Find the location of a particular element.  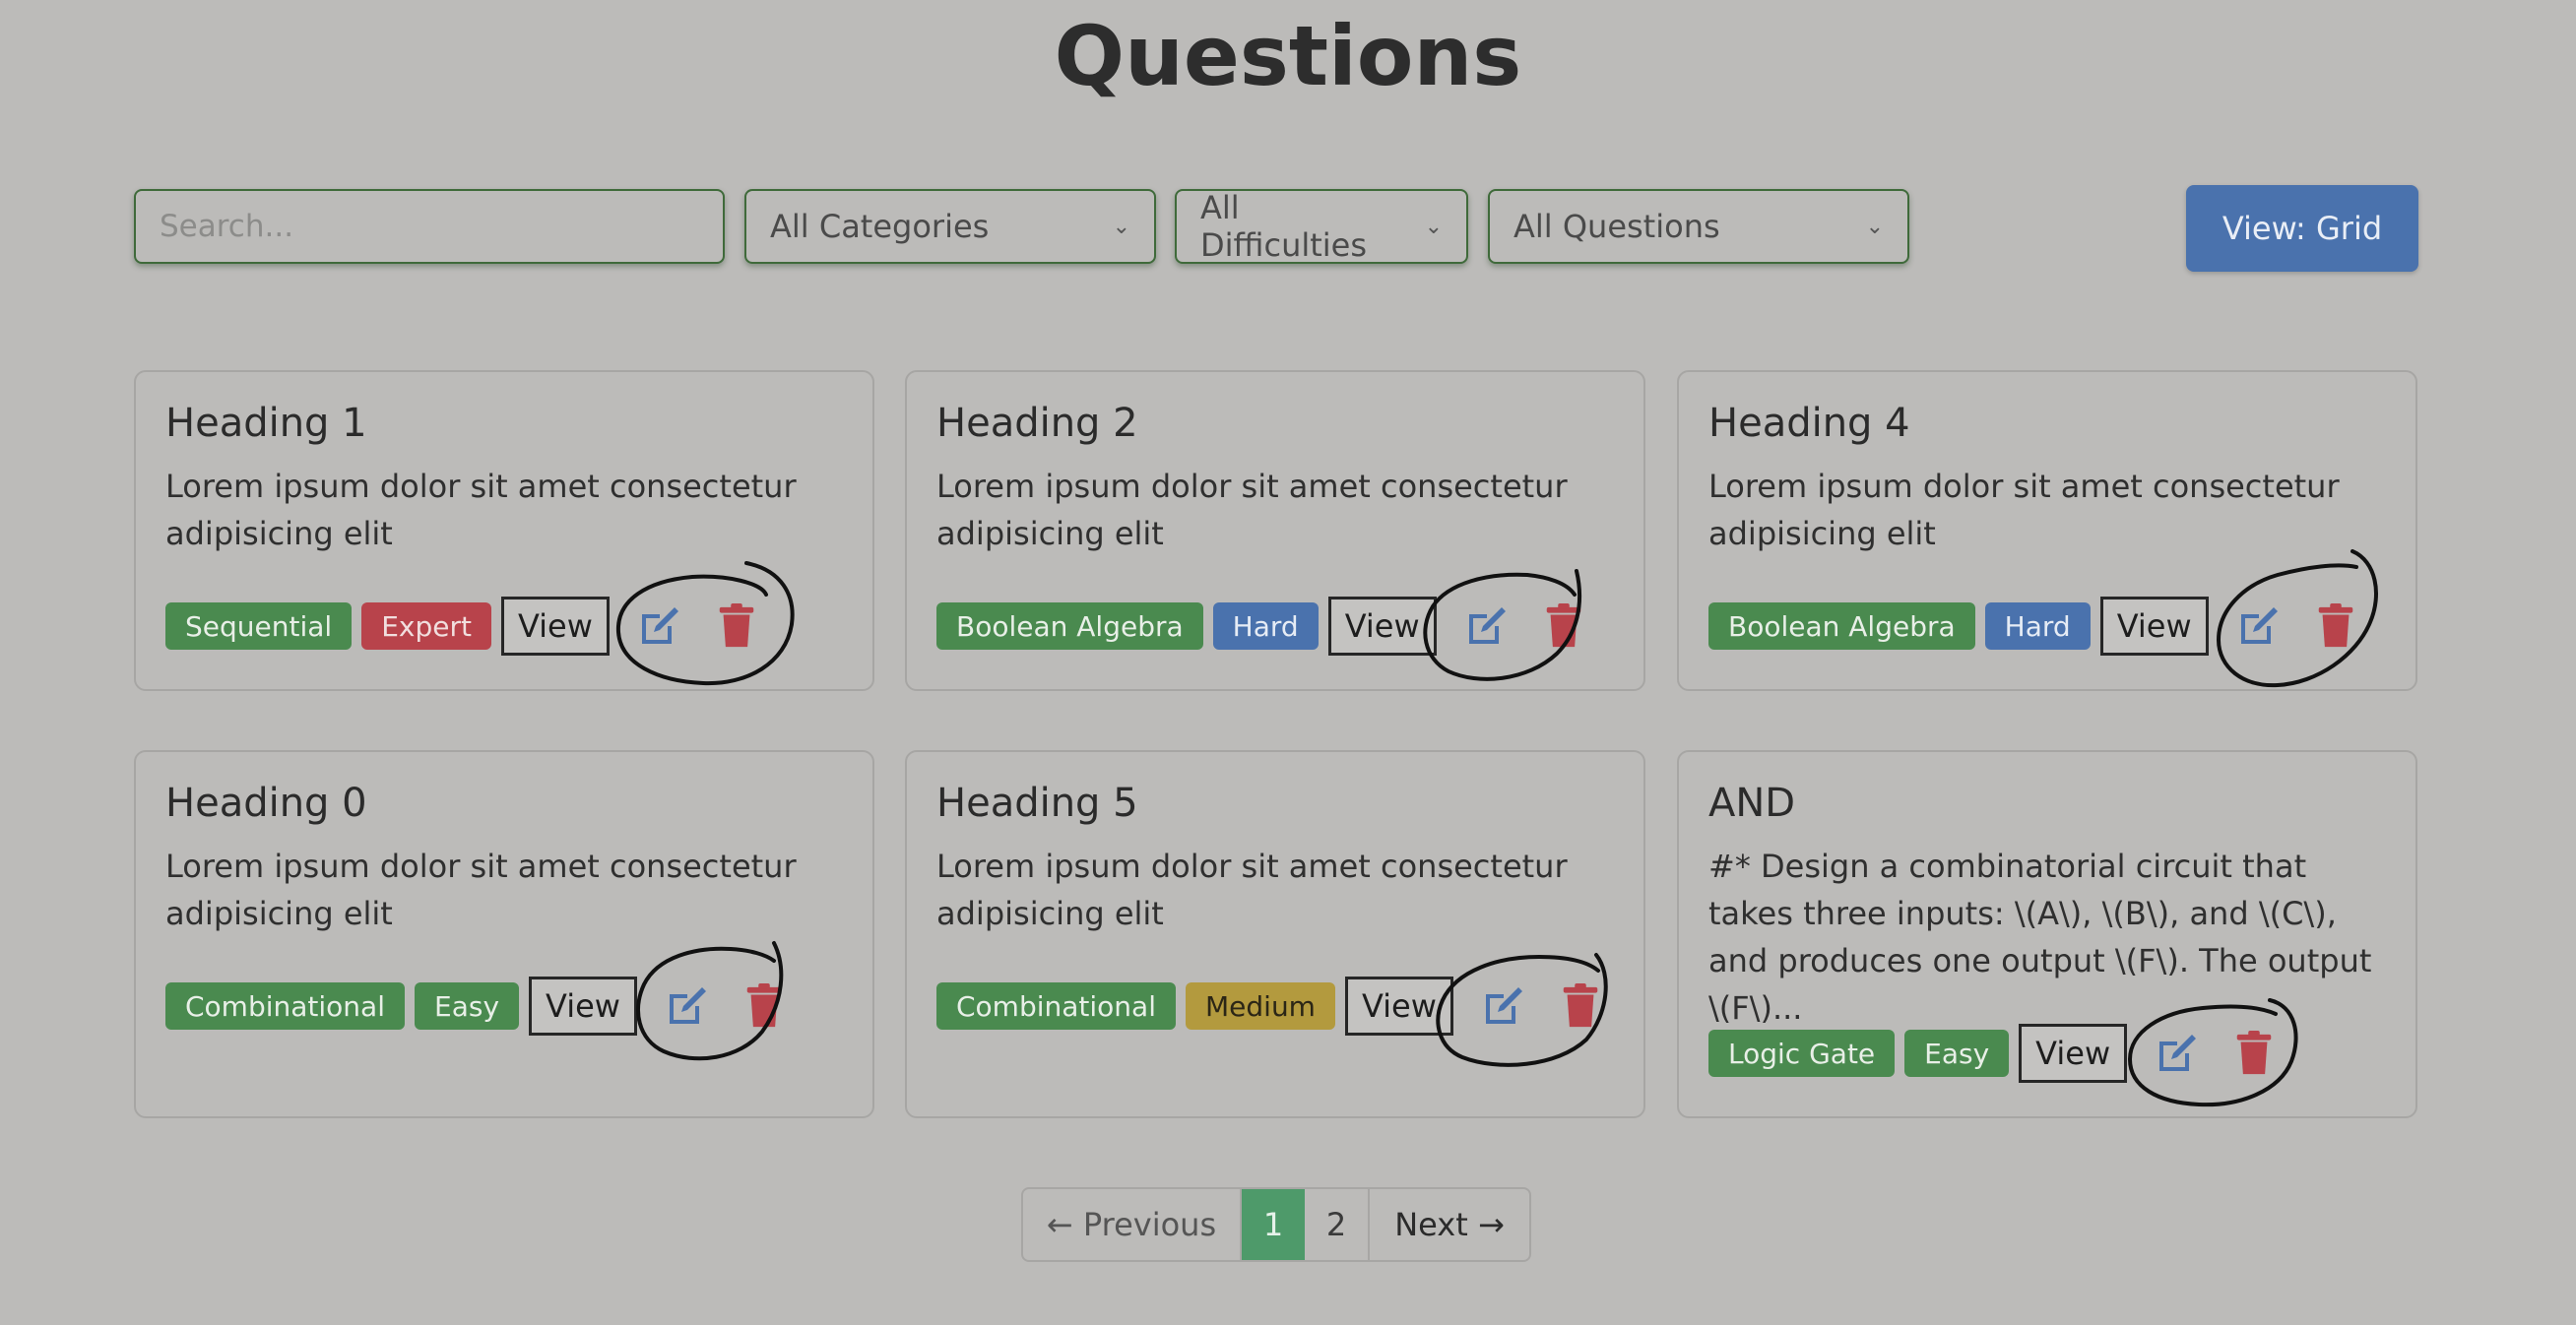

card-heading: AND is located at coordinates (1752, 804).